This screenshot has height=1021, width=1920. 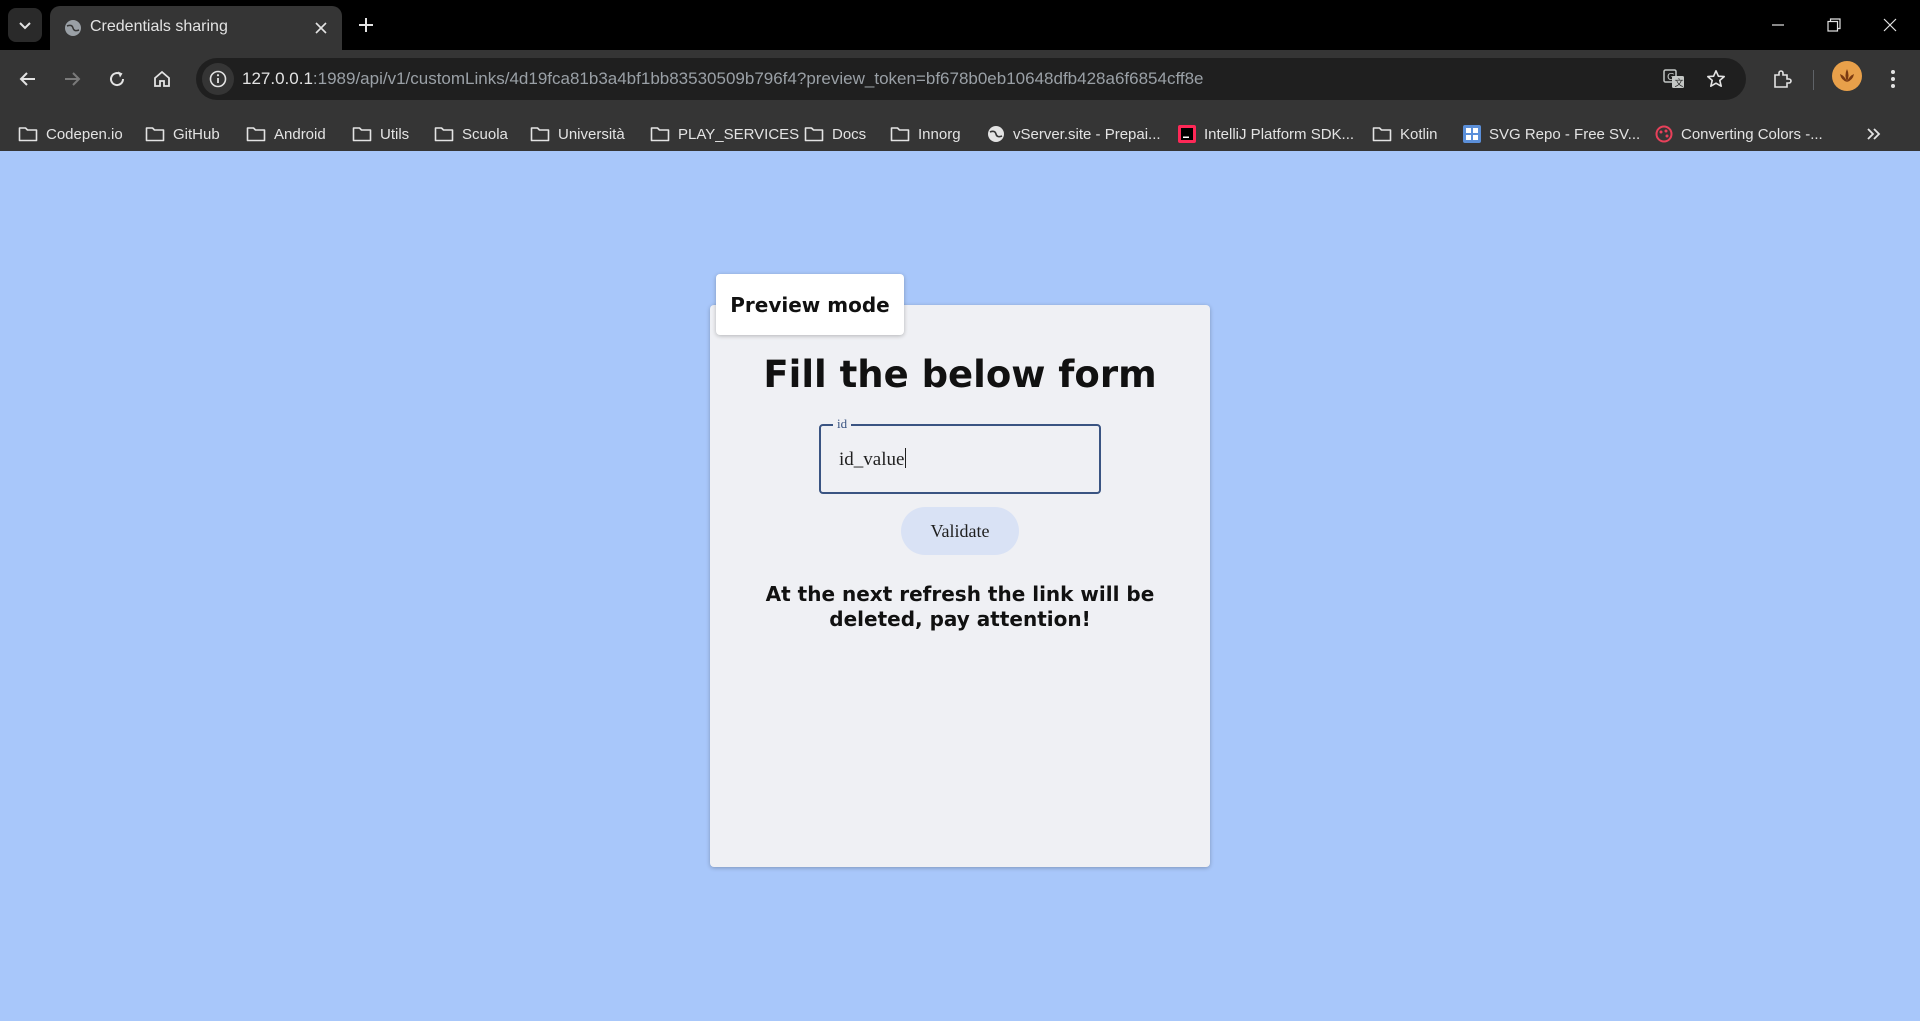 What do you see at coordinates (300, 134) in the screenshot?
I see `bookmark-label: Android` at bounding box center [300, 134].